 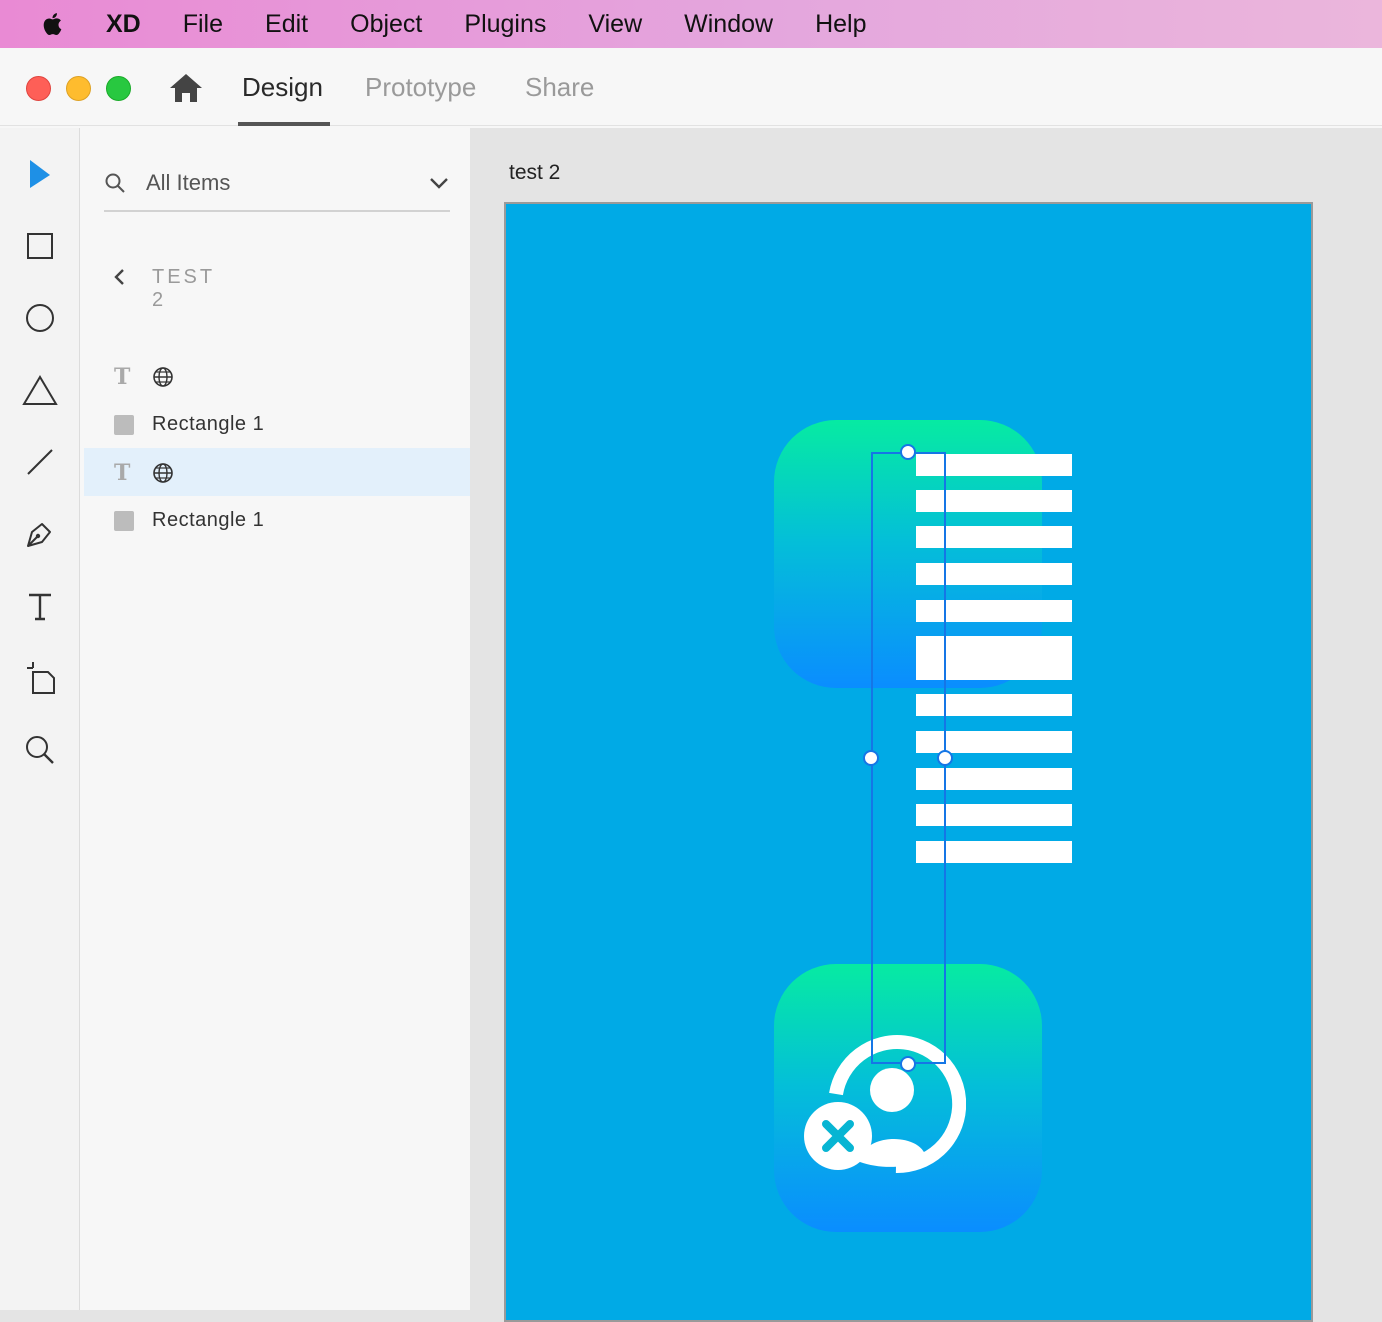 What do you see at coordinates (908, 758) in the screenshot?
I see `selection-bounding-box` at bounding box center [908, 758].